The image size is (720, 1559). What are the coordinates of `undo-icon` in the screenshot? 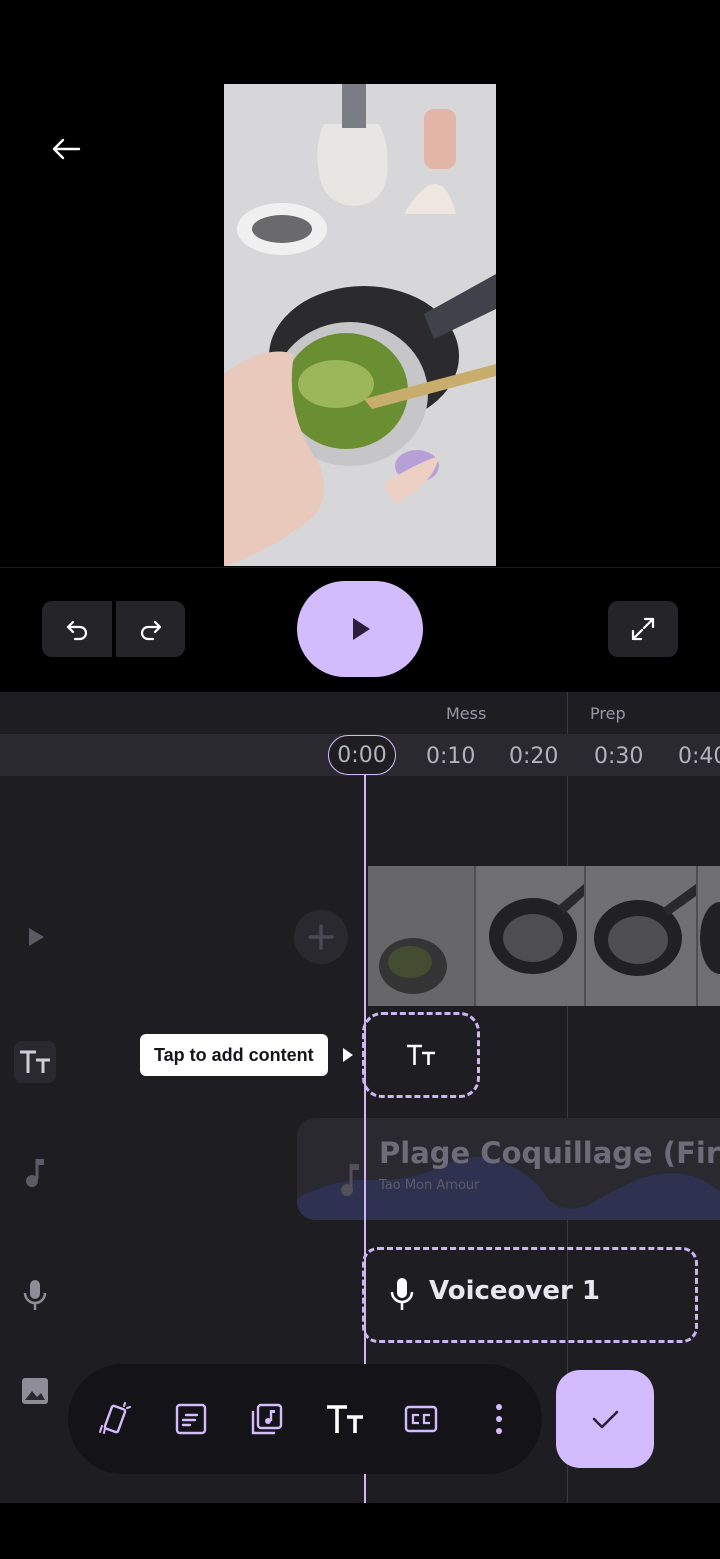 It's located at (77, 630).